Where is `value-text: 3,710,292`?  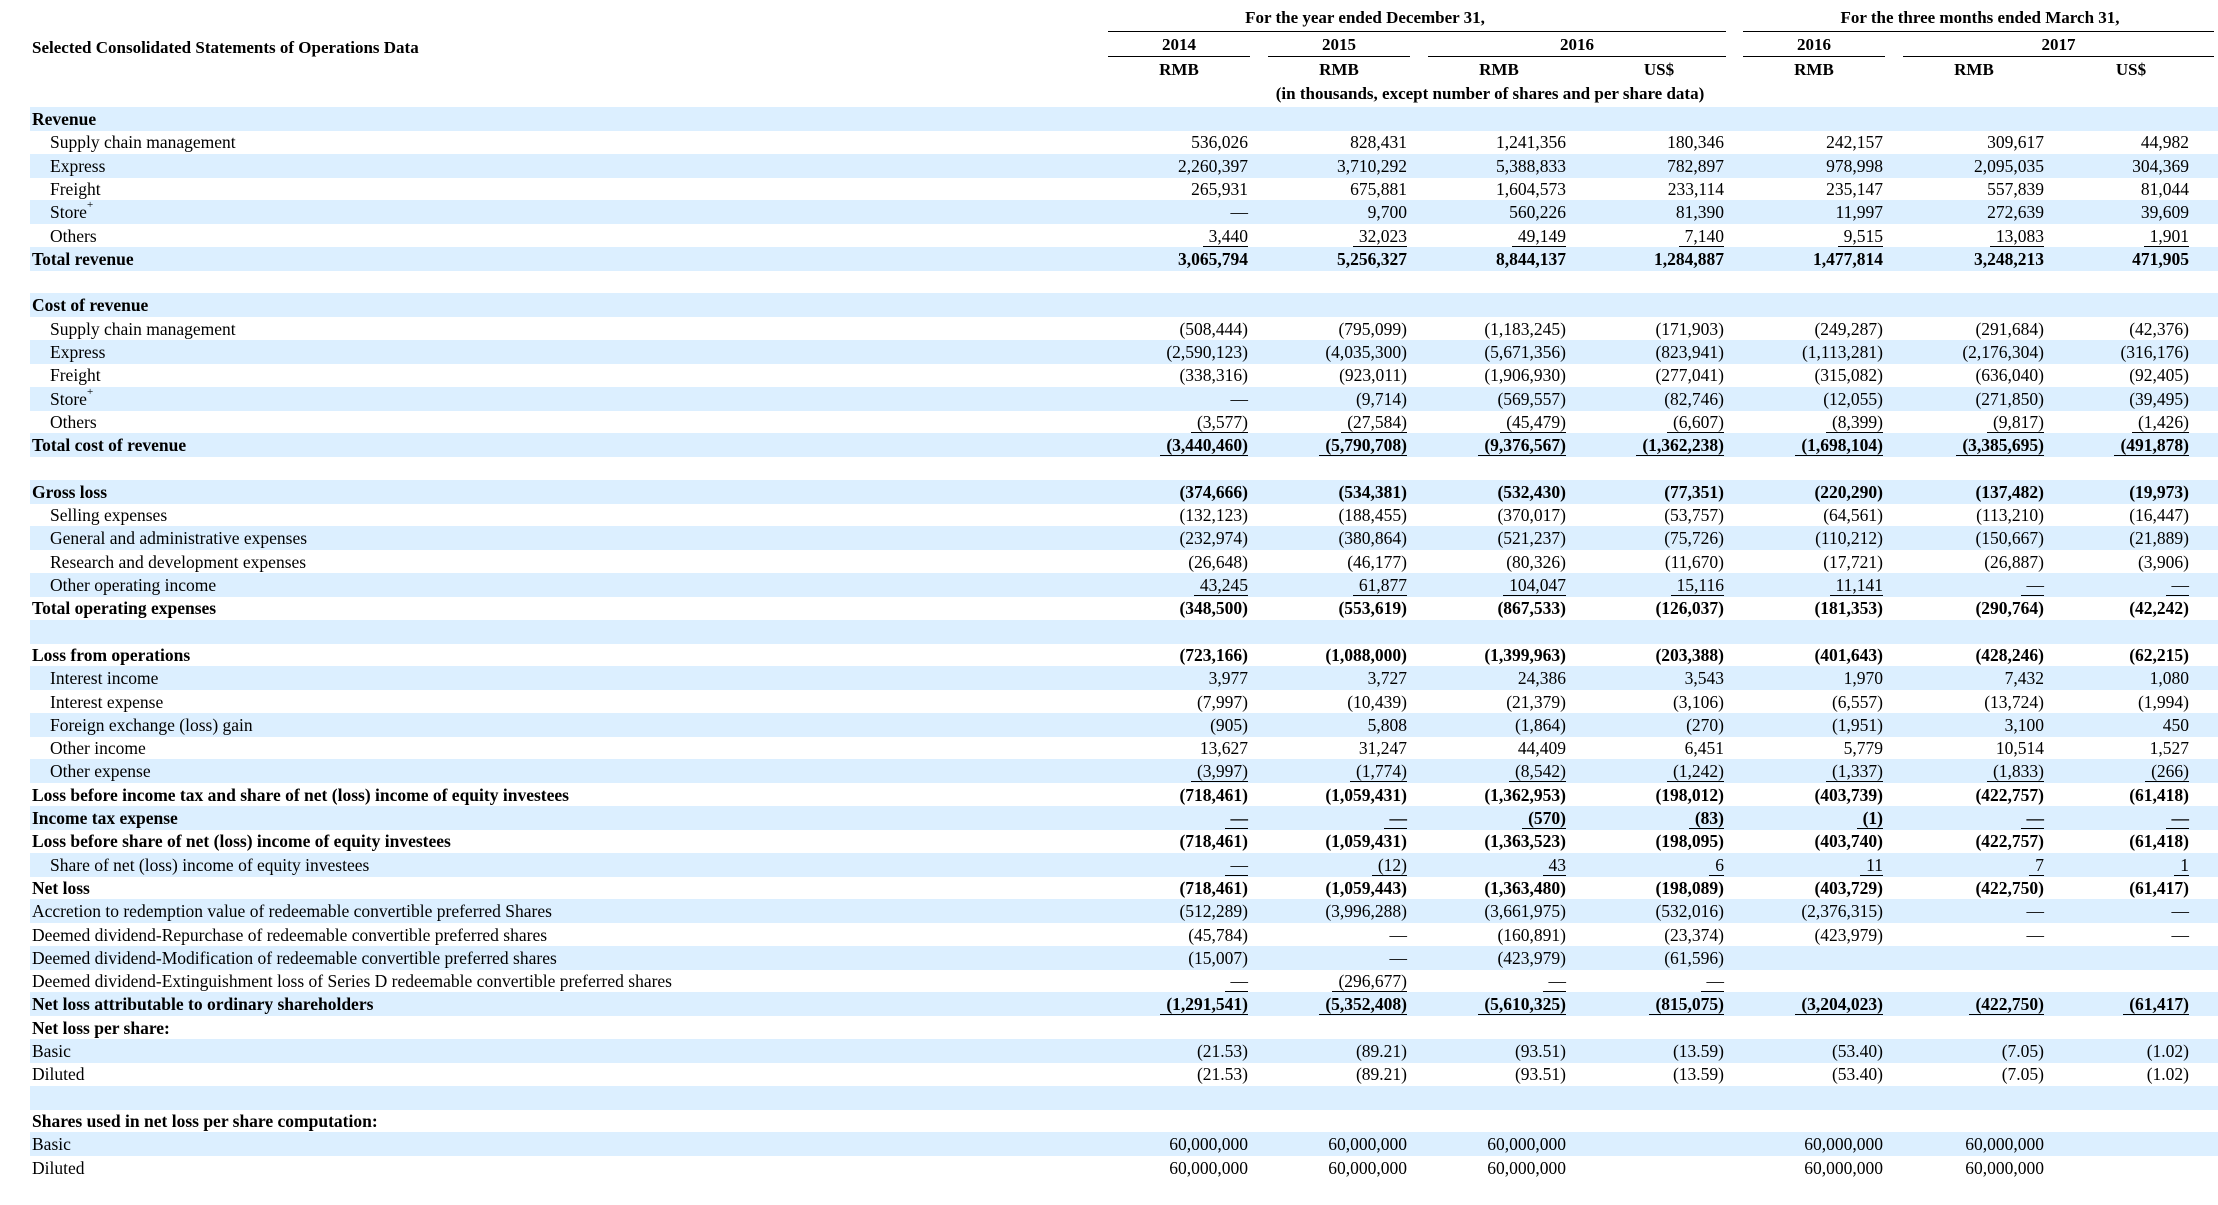
value-text: 3,710,292 is located at coordinates (1372, 165).